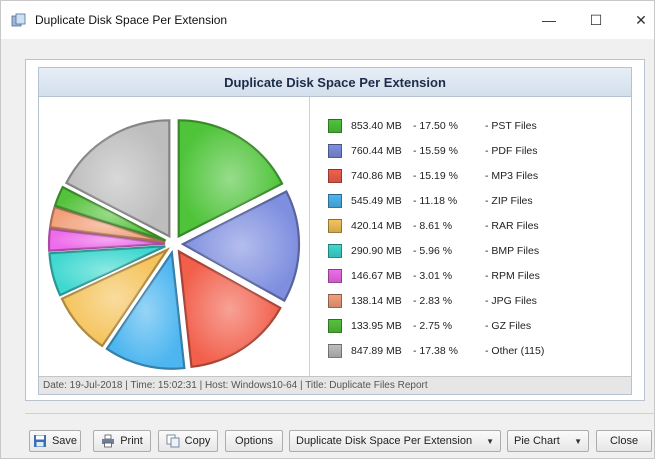 This screenshot has height=459, width=655. I want to click on legend-label: - GZ Files, so click(508, 326).